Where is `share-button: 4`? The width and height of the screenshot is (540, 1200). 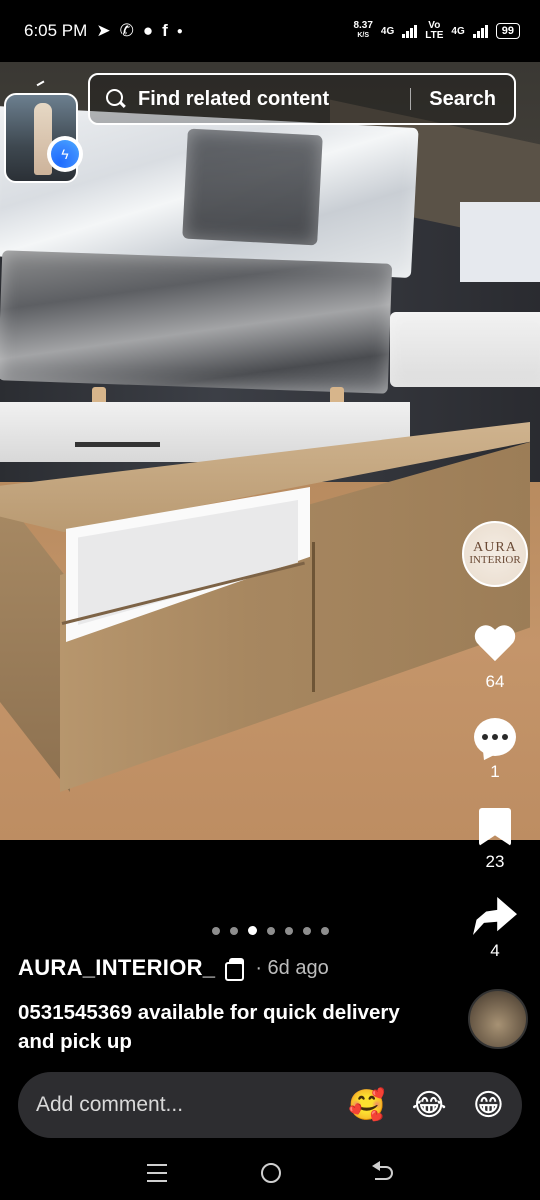 share-button: 4 is located at coordinates (495, 929).